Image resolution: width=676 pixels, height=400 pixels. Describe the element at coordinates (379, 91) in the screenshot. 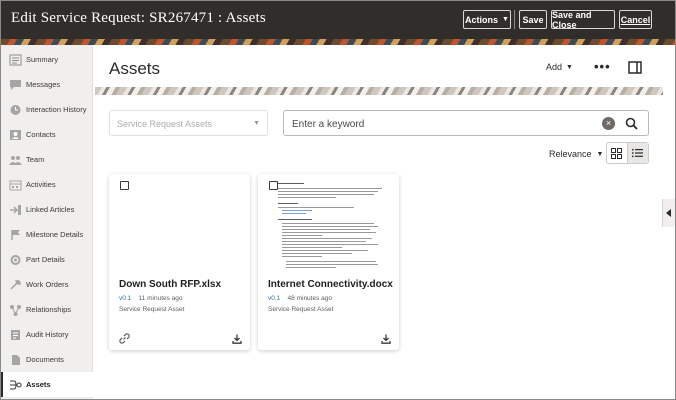

I see `content-banner` at that location.